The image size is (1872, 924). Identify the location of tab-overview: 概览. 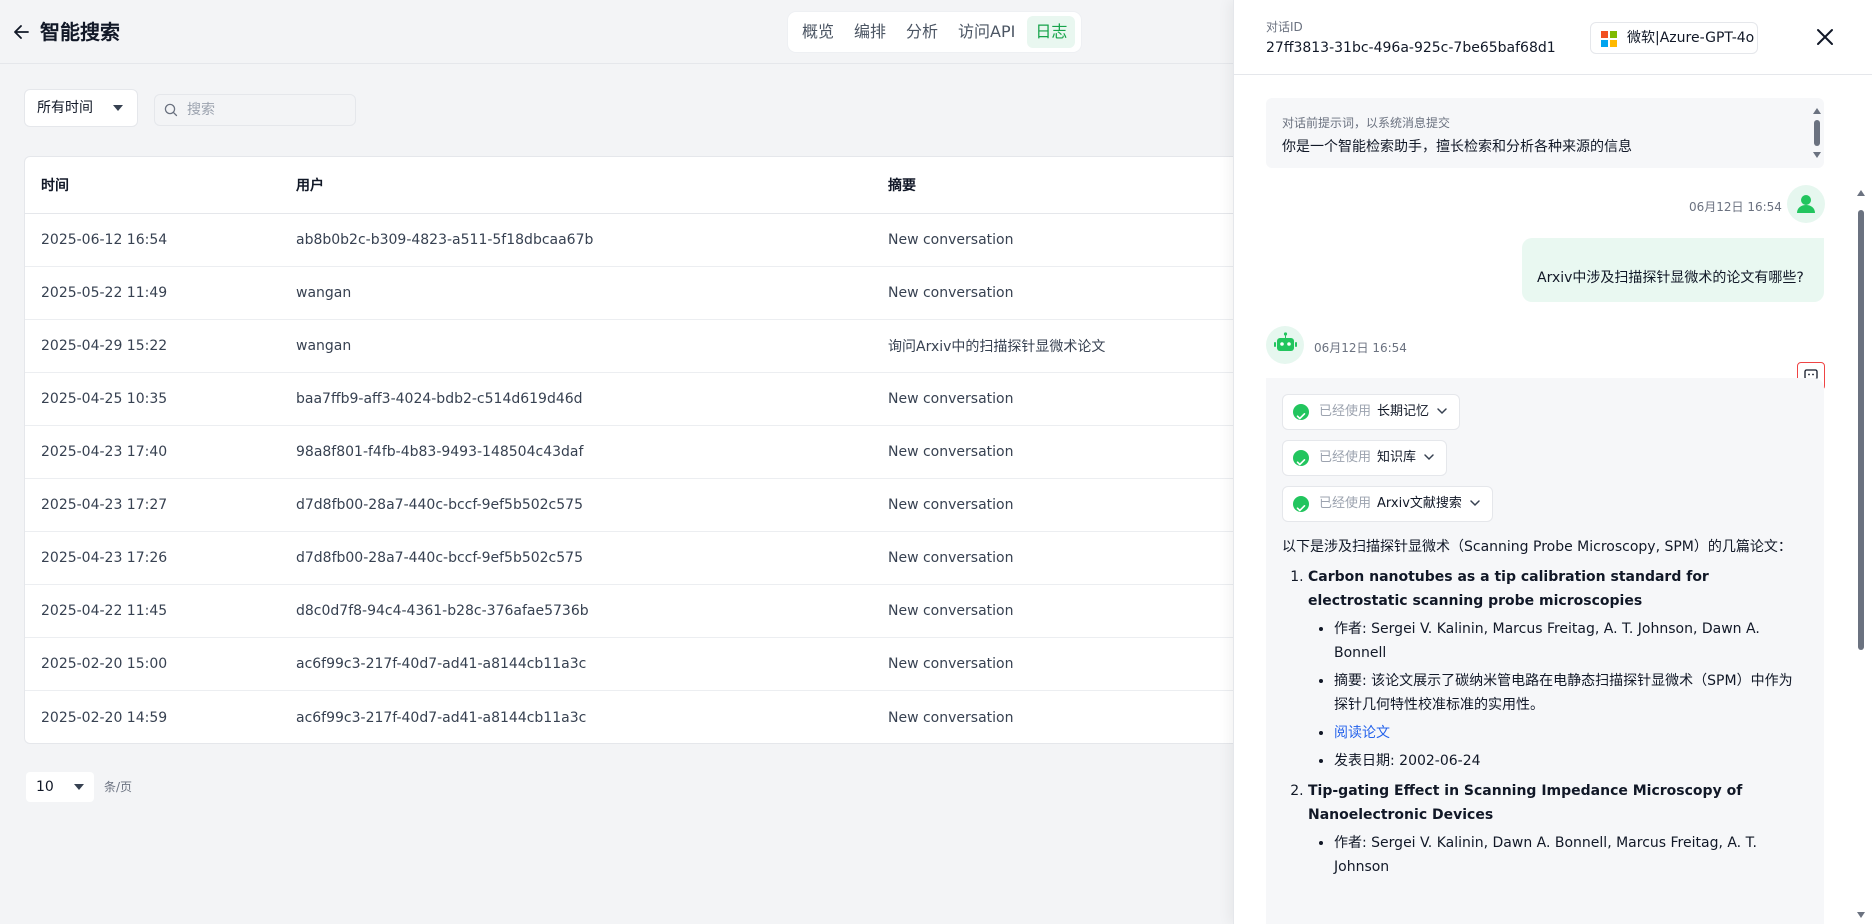
(818, 32).